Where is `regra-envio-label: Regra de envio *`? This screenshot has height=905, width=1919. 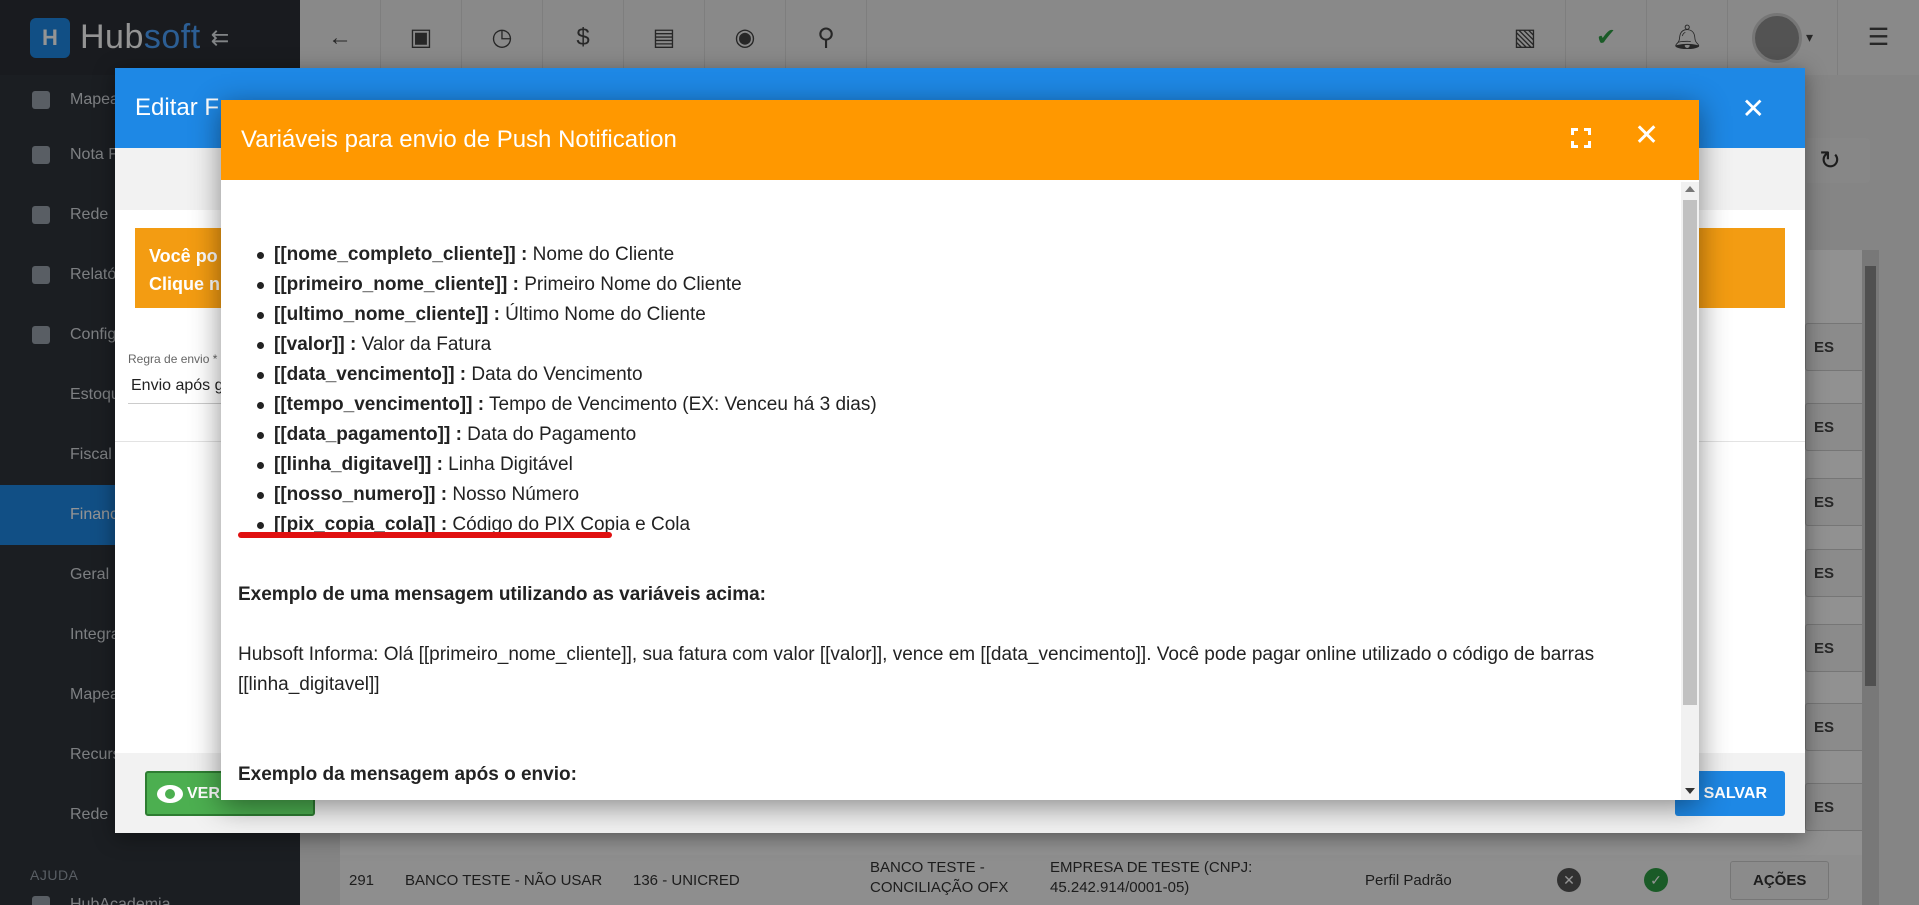 regra-envio-label: Regra de envio * is located at coordinates (173, 359).